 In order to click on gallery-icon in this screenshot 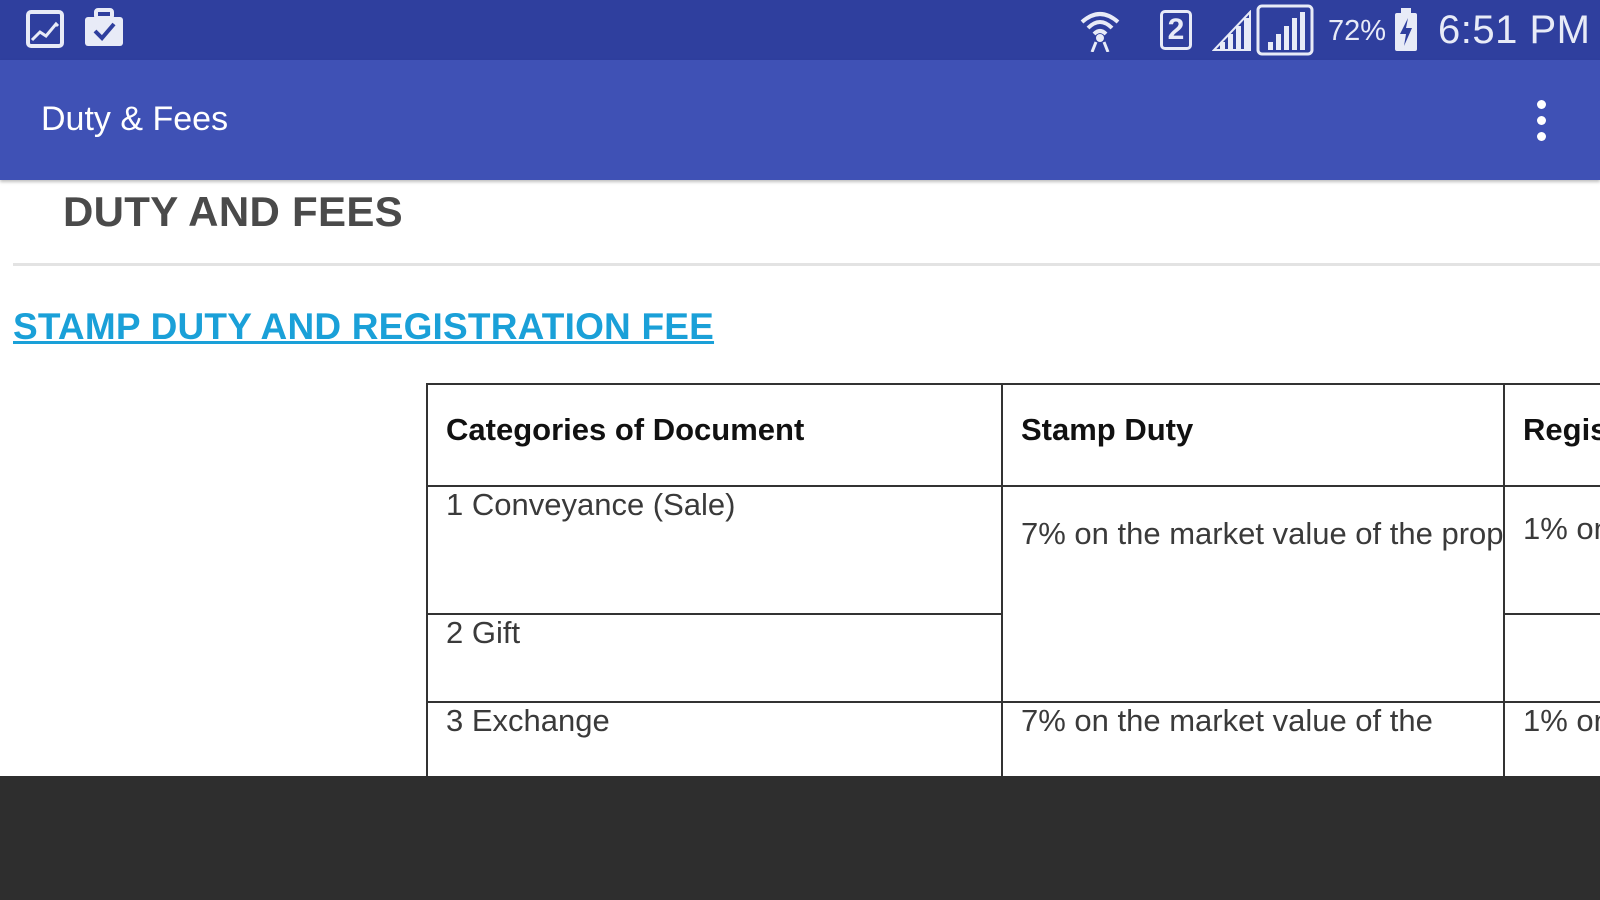, I will do `click(45, 31)`.